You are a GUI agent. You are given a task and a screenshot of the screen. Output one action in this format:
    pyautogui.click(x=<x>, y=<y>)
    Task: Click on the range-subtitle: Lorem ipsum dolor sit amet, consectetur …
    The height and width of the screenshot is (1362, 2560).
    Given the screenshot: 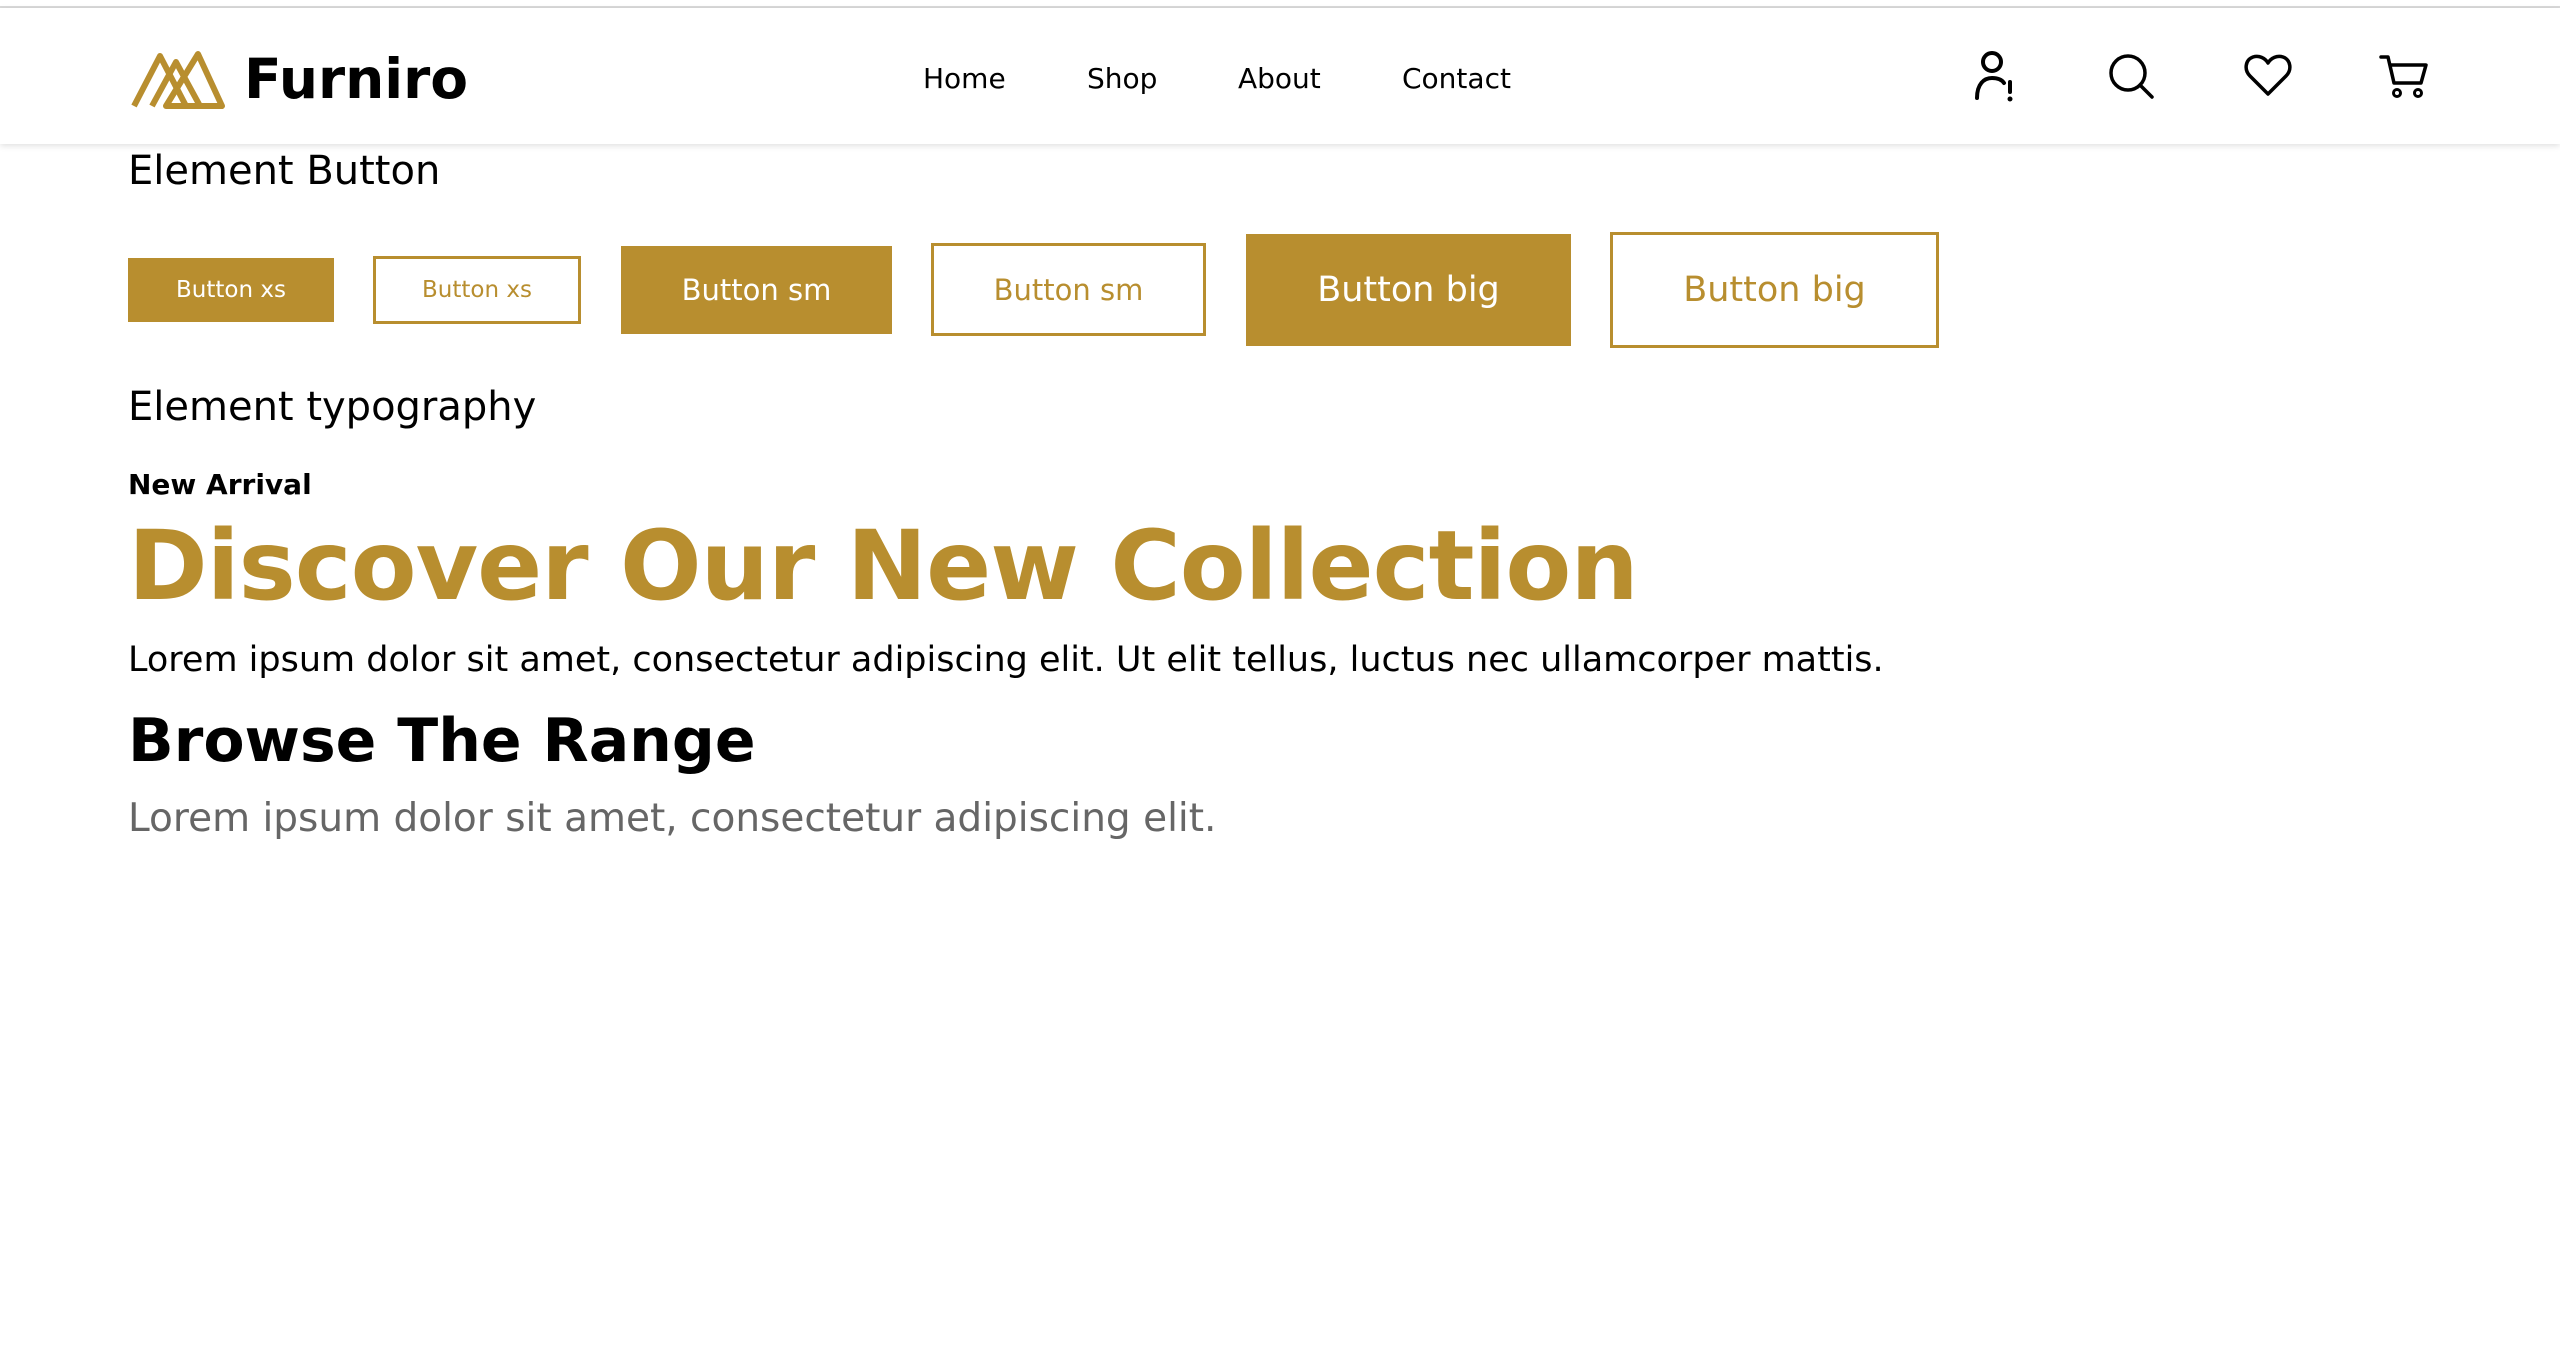 What is the action you would take?
    pyautogui.click(x=672, y=818)
    